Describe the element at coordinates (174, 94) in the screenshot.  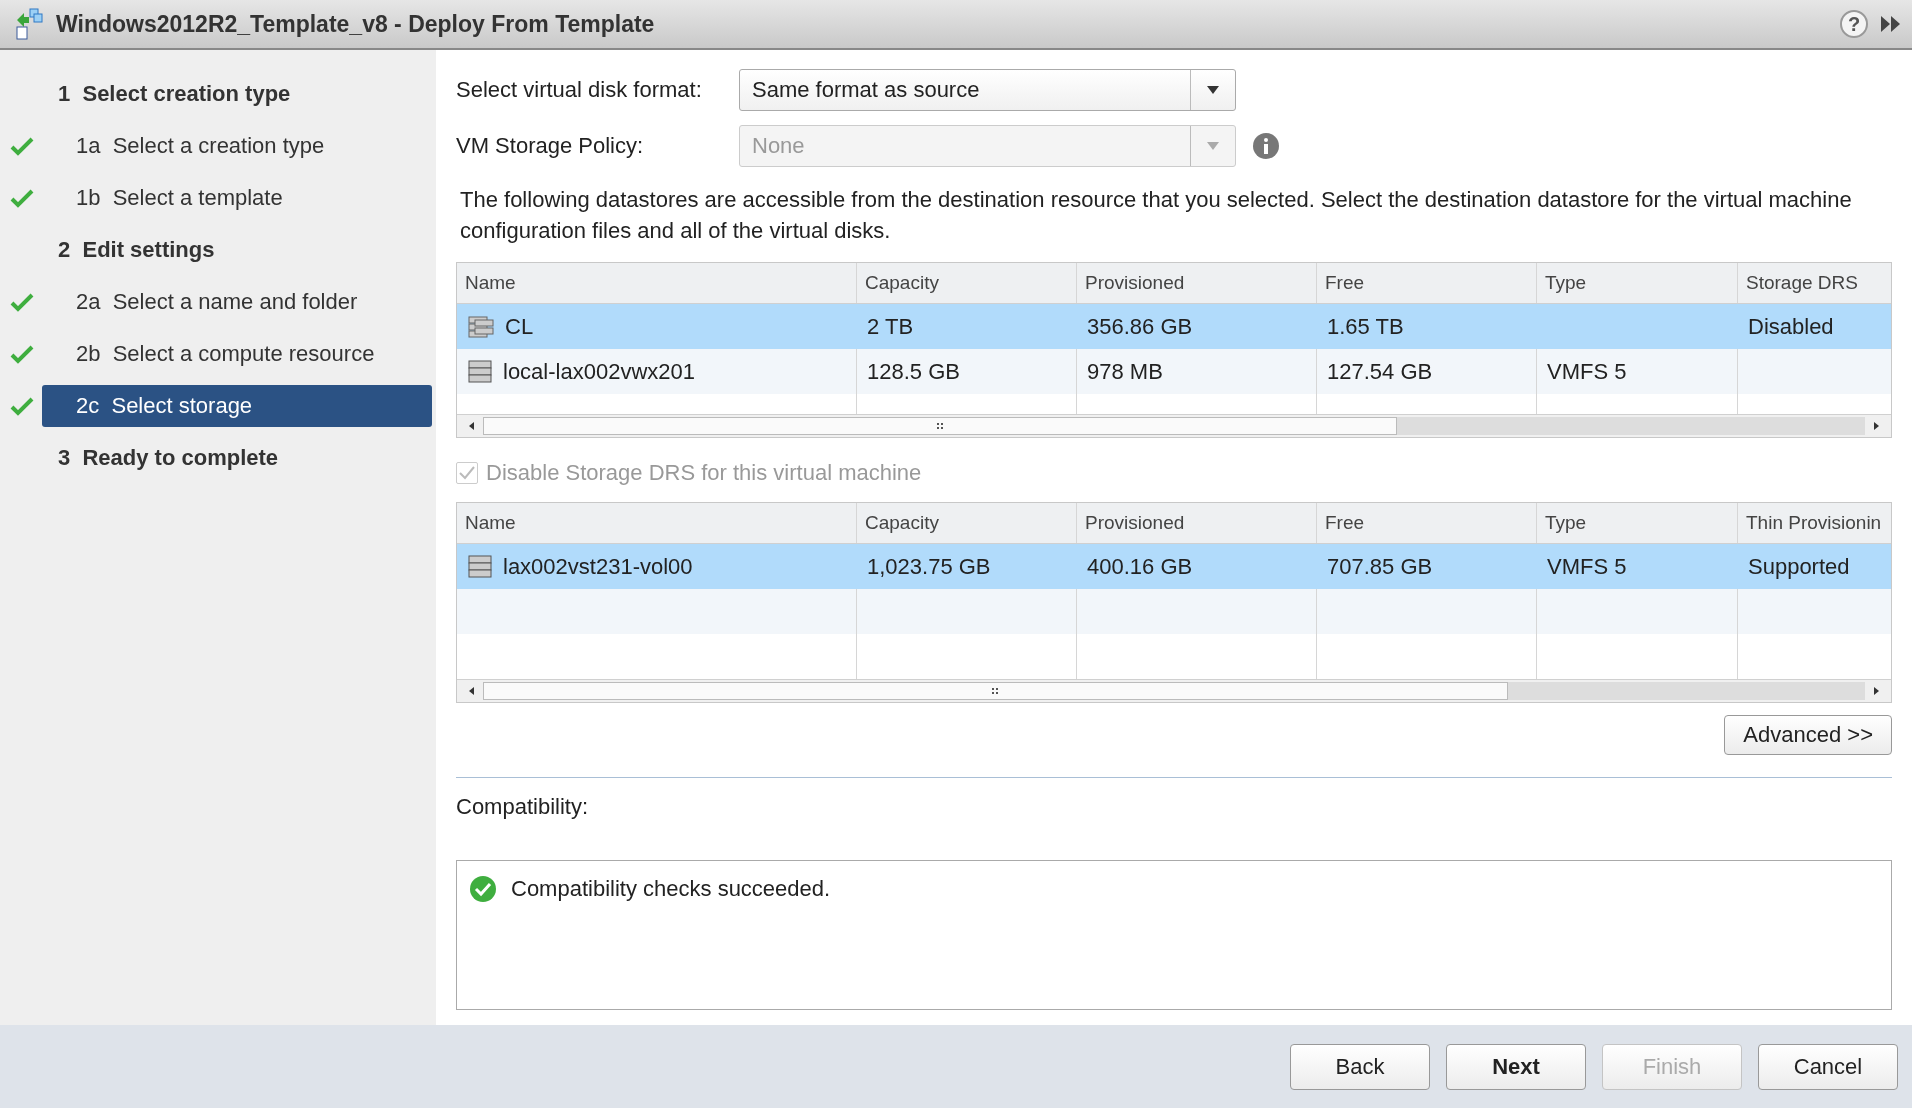
I see `step-heading: 1 Select creation type` at that location.